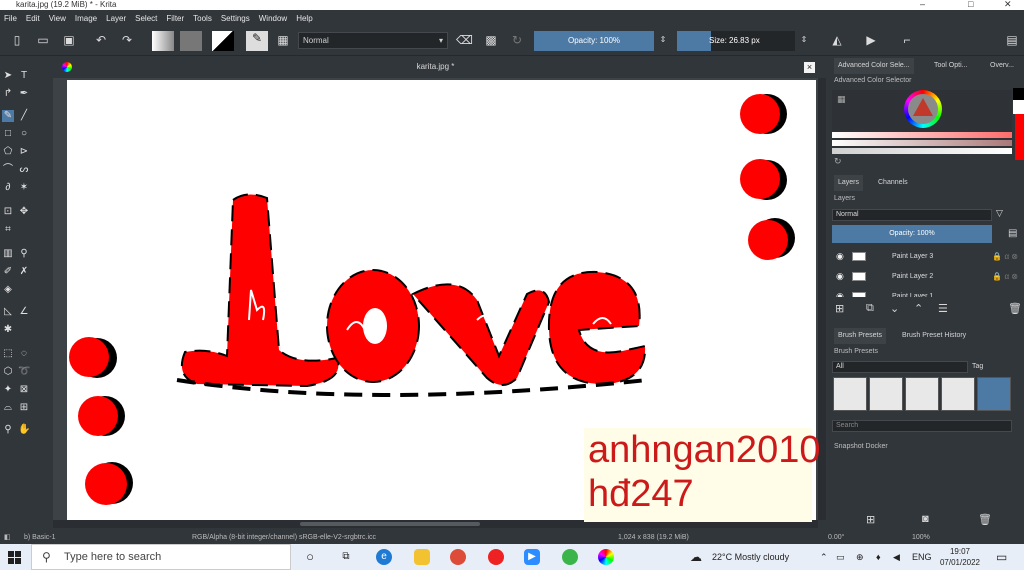 This screenshot has height=570, width=1024. Describe the element at coordinates (24, 312) in the screenshot. I see `measure-tool-icon: ∠` at that location.